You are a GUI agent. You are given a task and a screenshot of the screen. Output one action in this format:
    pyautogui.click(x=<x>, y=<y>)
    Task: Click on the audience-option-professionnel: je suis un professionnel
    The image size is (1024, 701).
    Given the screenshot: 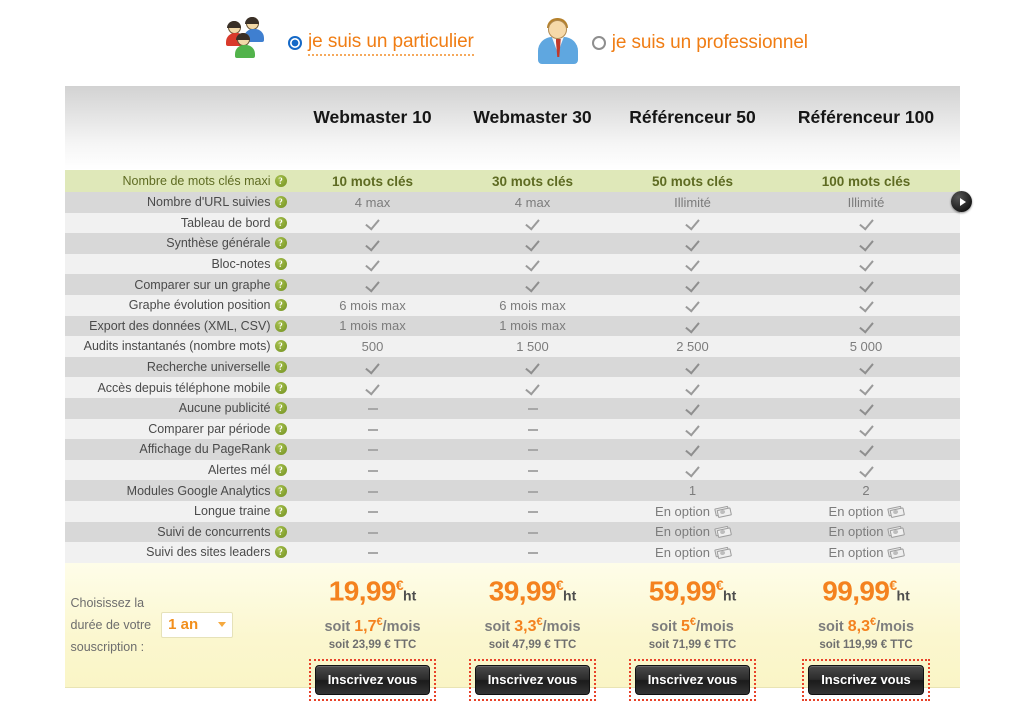 What is the action you would take?
    pyautogui.click(x=669, y=43)
    